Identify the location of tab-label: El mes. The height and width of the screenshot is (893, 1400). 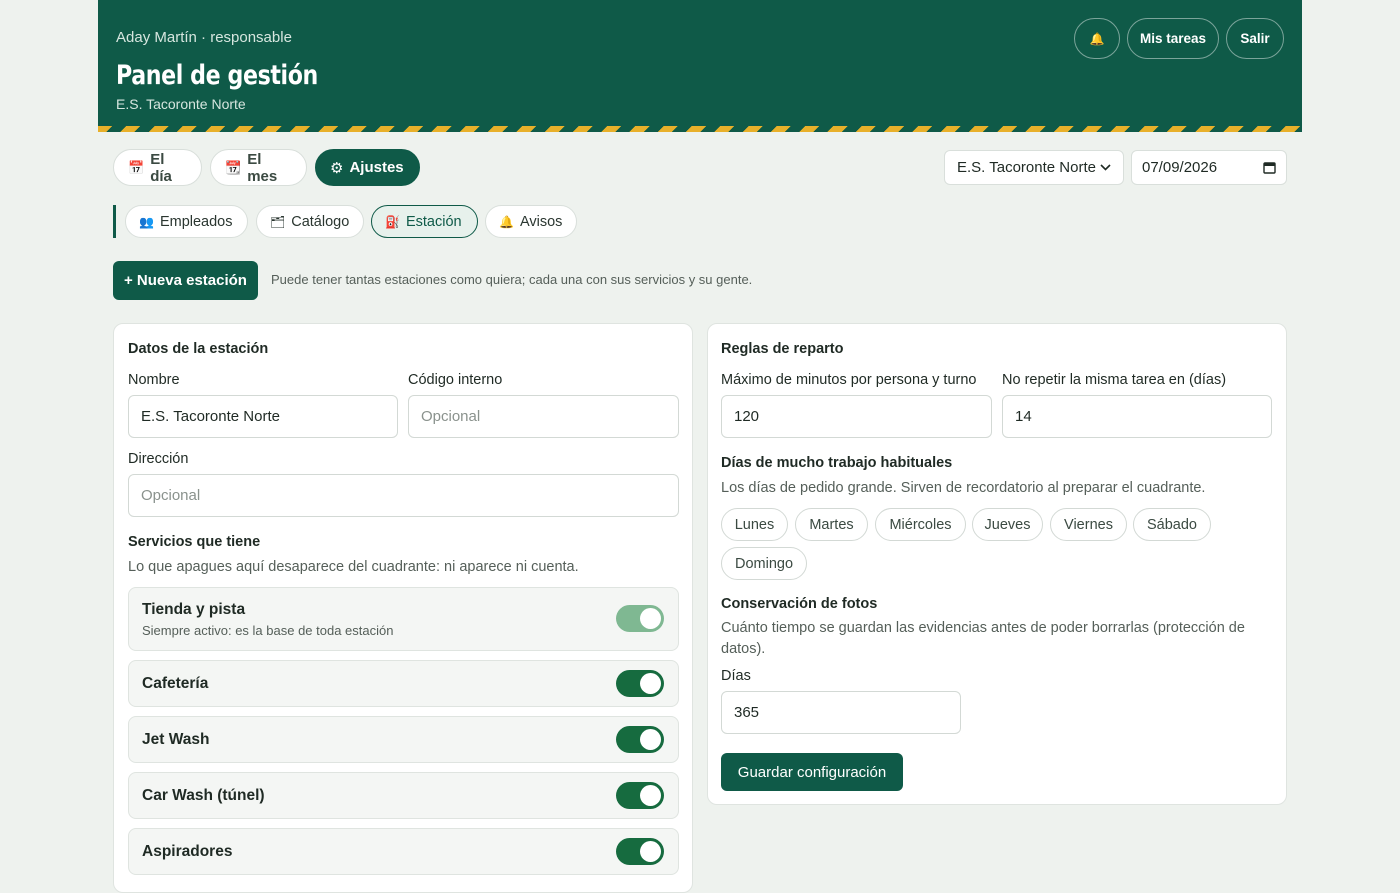
(262, 167).